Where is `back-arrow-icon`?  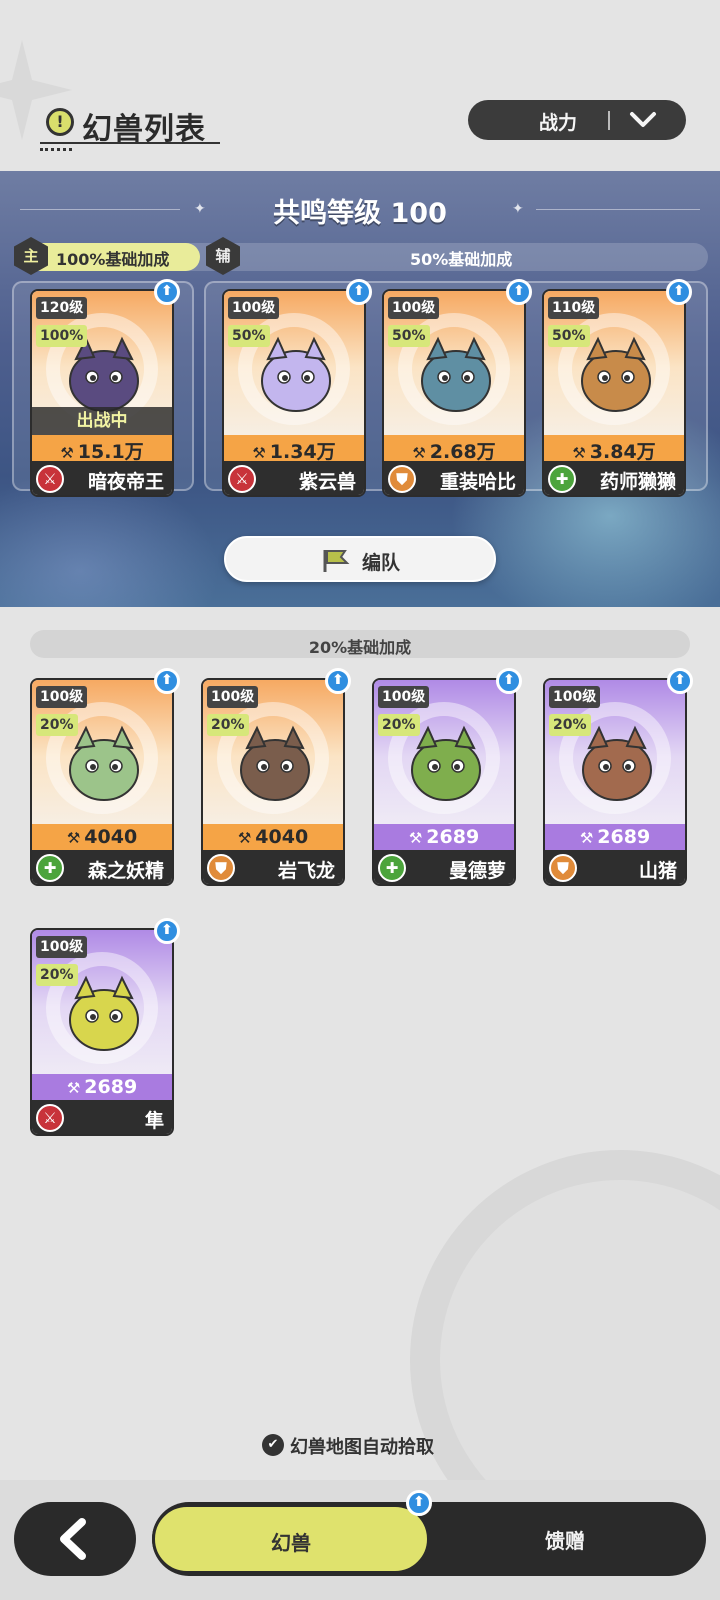 back-arrow-icon is located at coordinates (73, 1539).